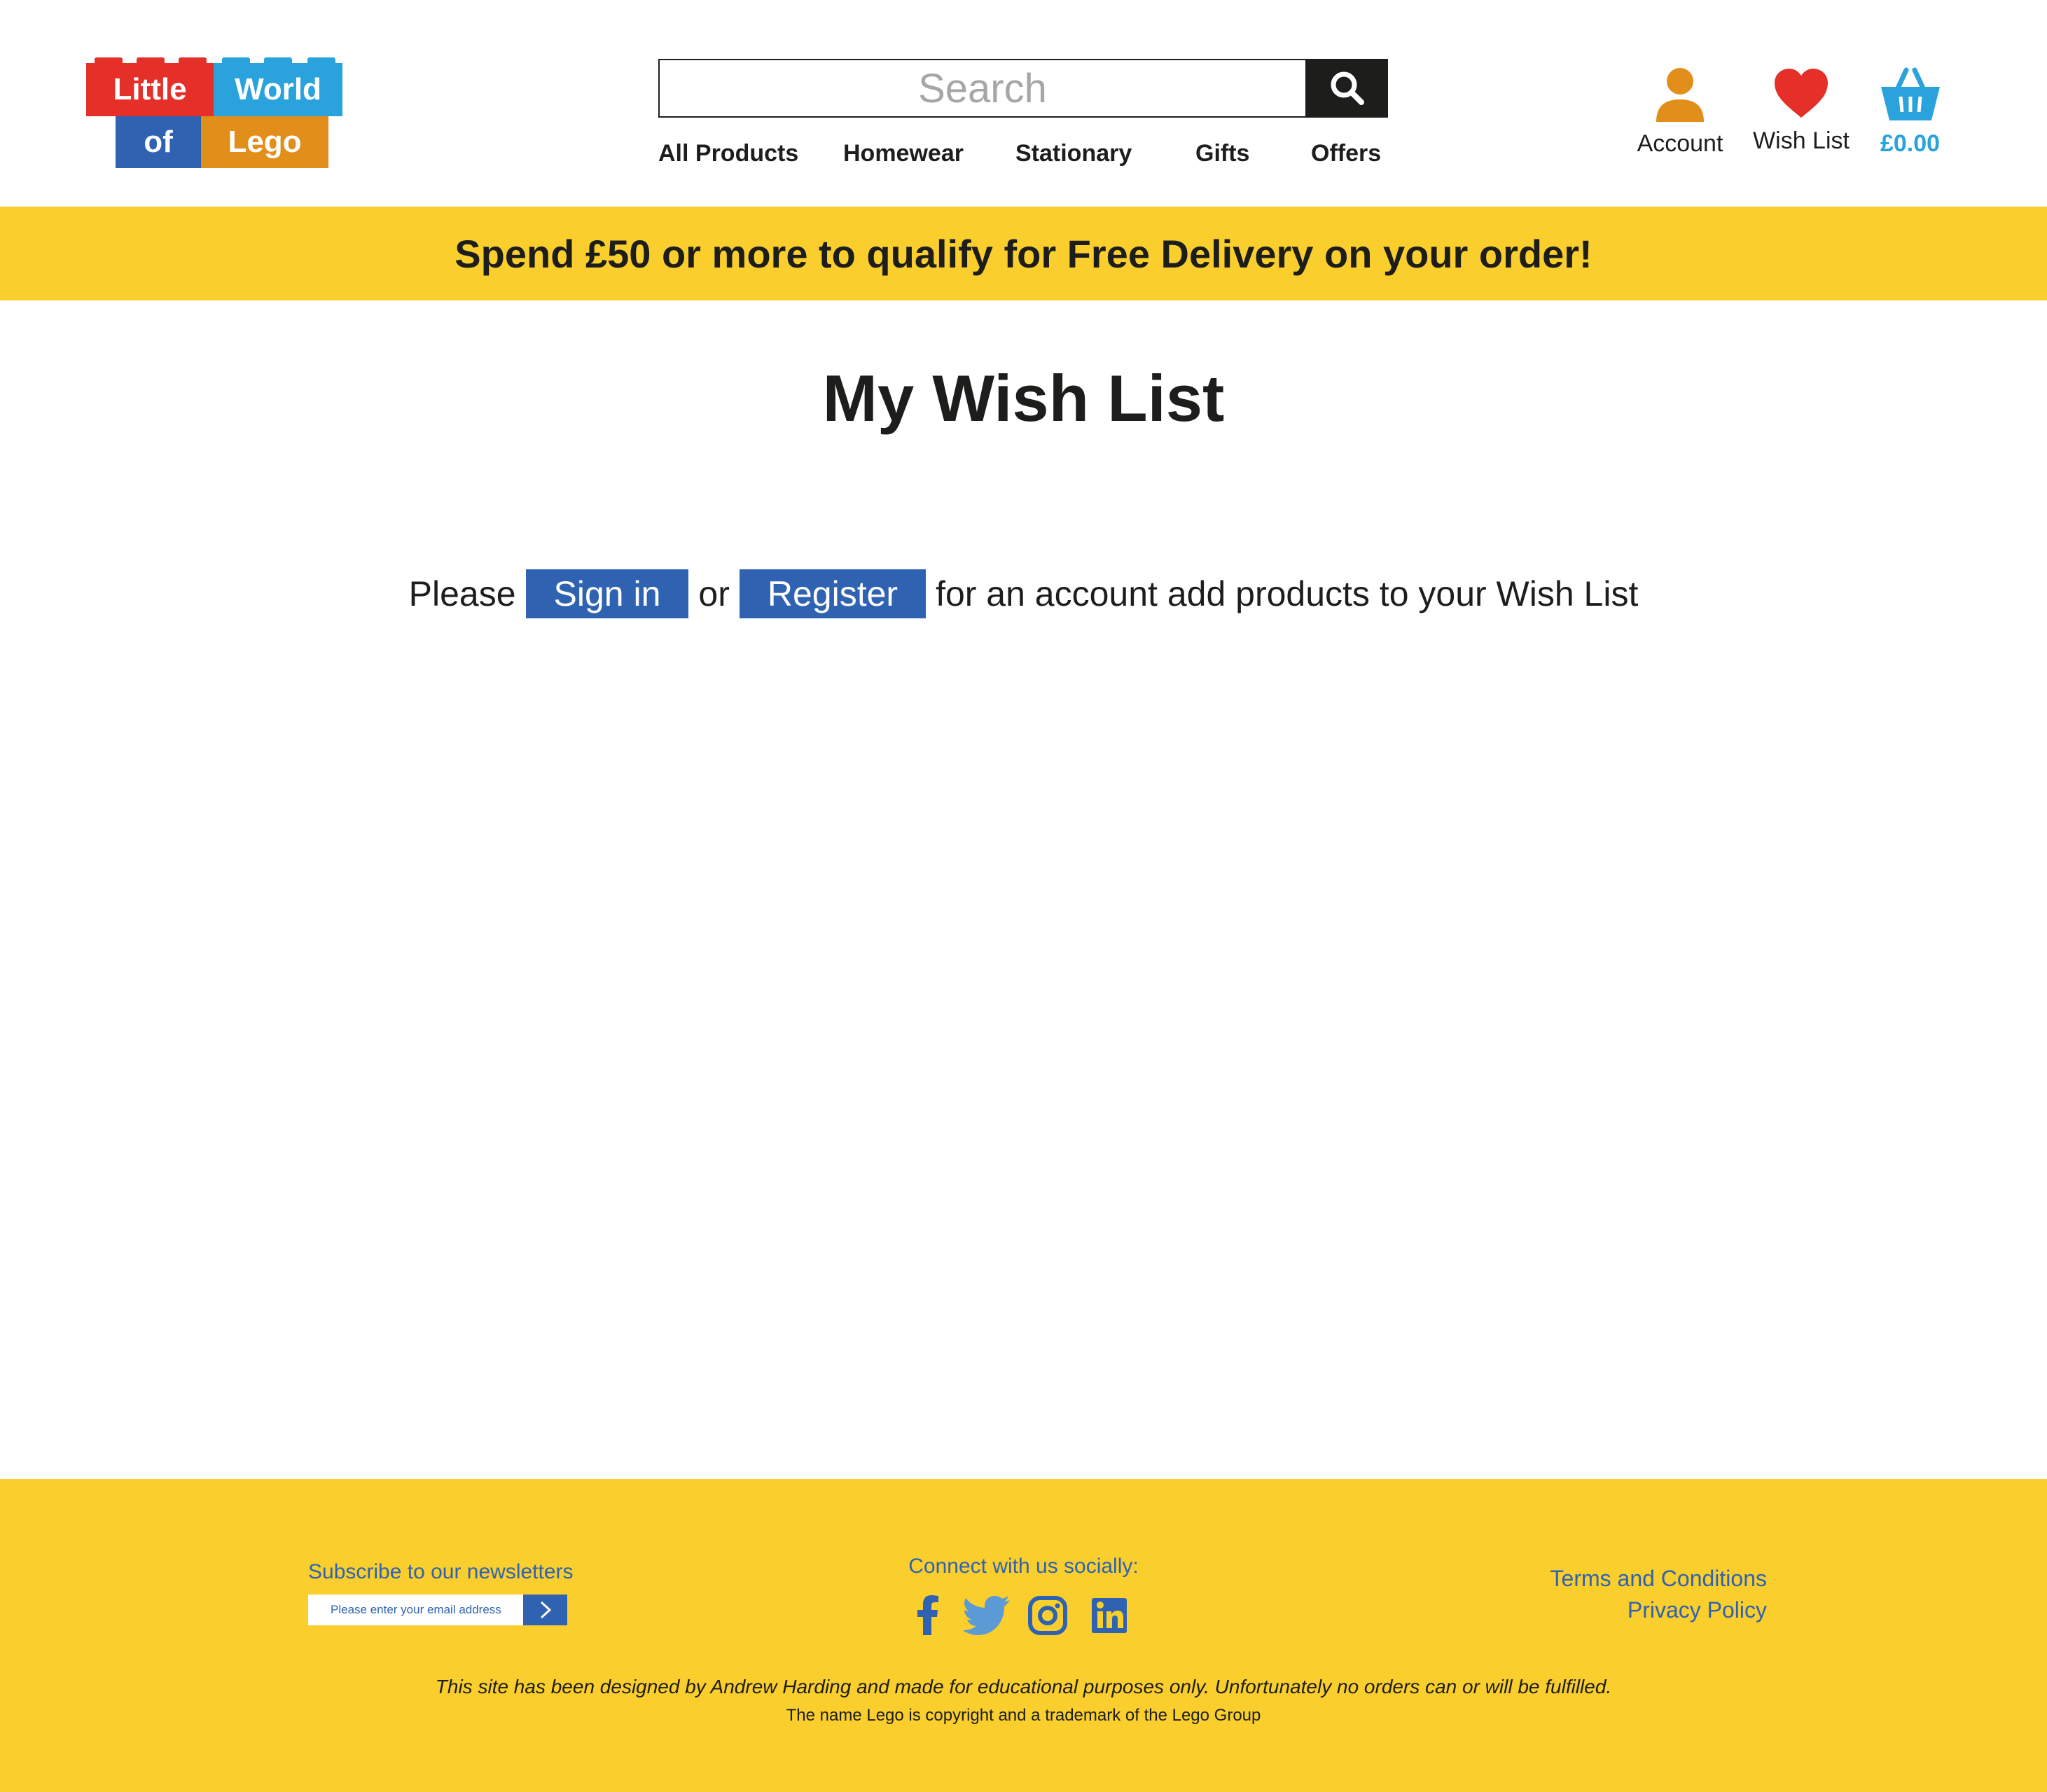 This screenshot has height=1792, width=2047. What do you see at coordinates (1910, 143) in the screenshot?
I see `basket-total: £0.00` at bounding box center [1910, 143].